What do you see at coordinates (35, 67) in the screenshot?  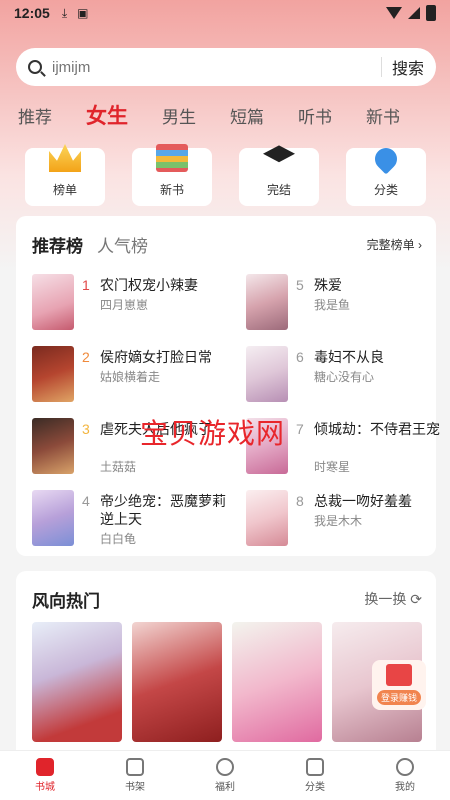 I see `search-icon` at bounding box center [35, 67].